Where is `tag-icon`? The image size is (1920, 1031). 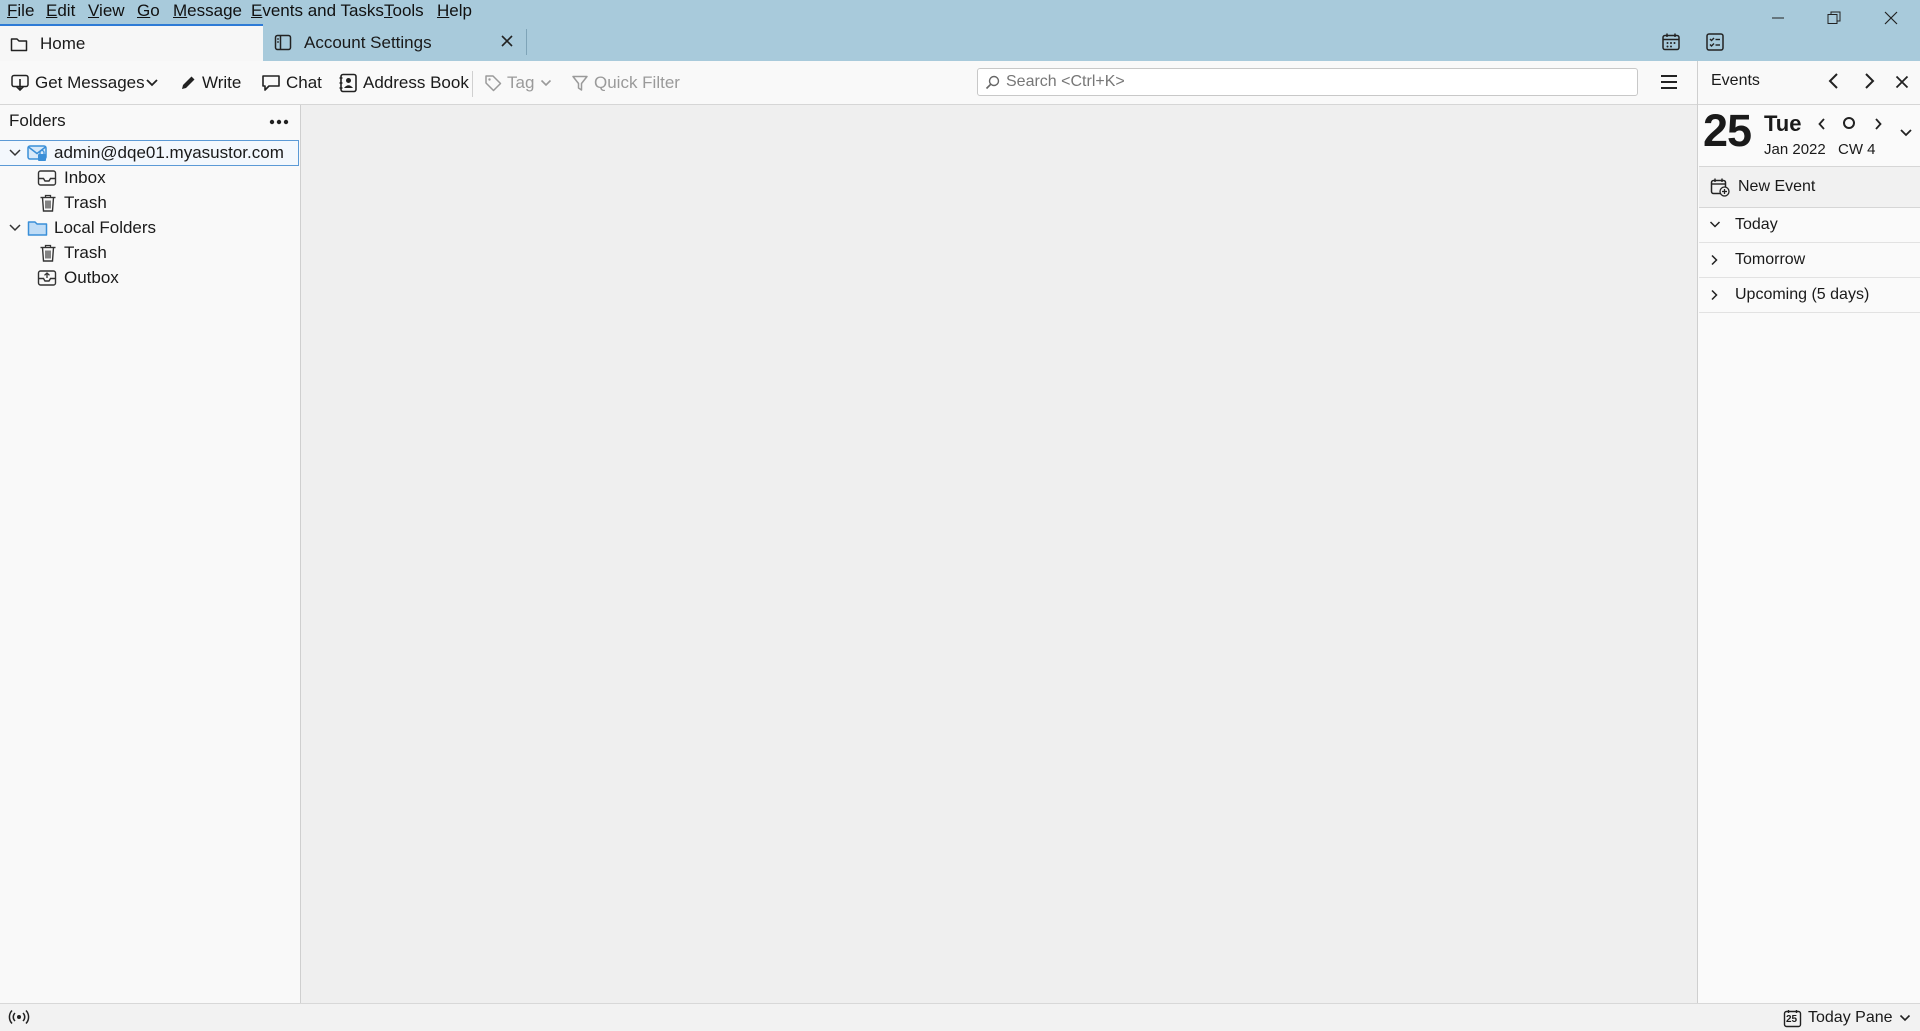 tag-icon is located at coordinates (493, 83).